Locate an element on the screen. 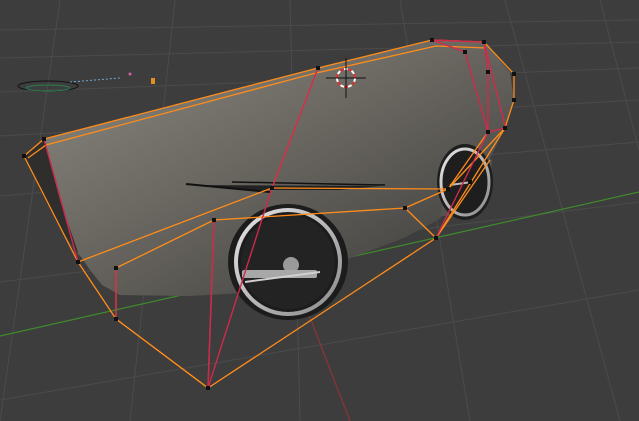  camera-icon is located at coordinates (153, 81).